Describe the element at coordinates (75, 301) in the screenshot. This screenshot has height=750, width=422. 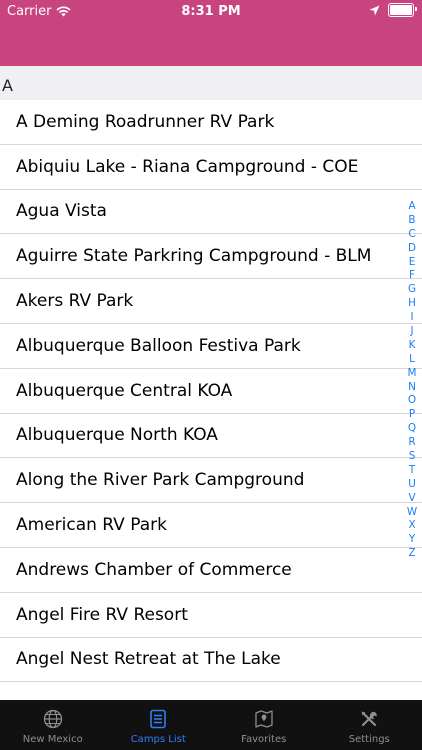
I see `camp-name: Akers RV Park` at that location.